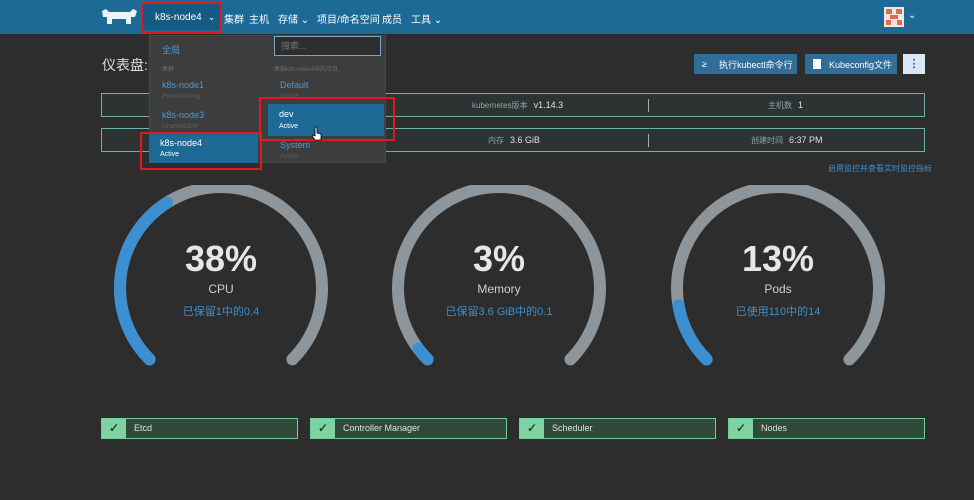 The width and height of the screenshot is (974, 500). What do you see at coordinates (518, 105) in the screenshot?
I see `k8s-version: kubernetes版本 v1.14.3` at bounding box center [518, 105].